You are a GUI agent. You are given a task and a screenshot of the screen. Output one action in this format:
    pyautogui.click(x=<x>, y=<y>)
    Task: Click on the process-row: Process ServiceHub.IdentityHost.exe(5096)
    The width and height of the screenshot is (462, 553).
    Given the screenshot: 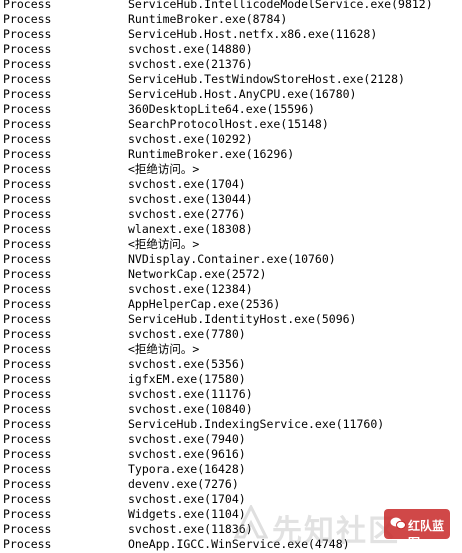 What is the action you would take?
    pyautogui.click(x=231, y=319)
    